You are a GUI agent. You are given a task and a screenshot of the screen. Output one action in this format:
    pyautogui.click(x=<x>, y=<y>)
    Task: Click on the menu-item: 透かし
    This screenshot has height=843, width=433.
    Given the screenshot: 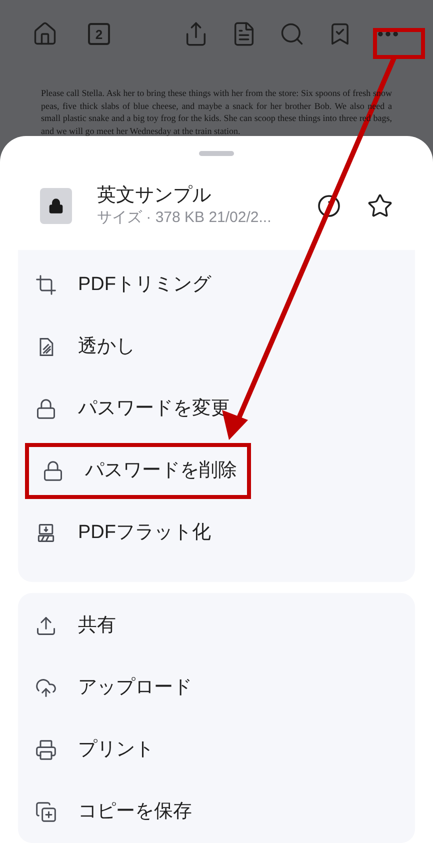 What is the action you would take?
    pyautogui.click(x=83, y=347)
    